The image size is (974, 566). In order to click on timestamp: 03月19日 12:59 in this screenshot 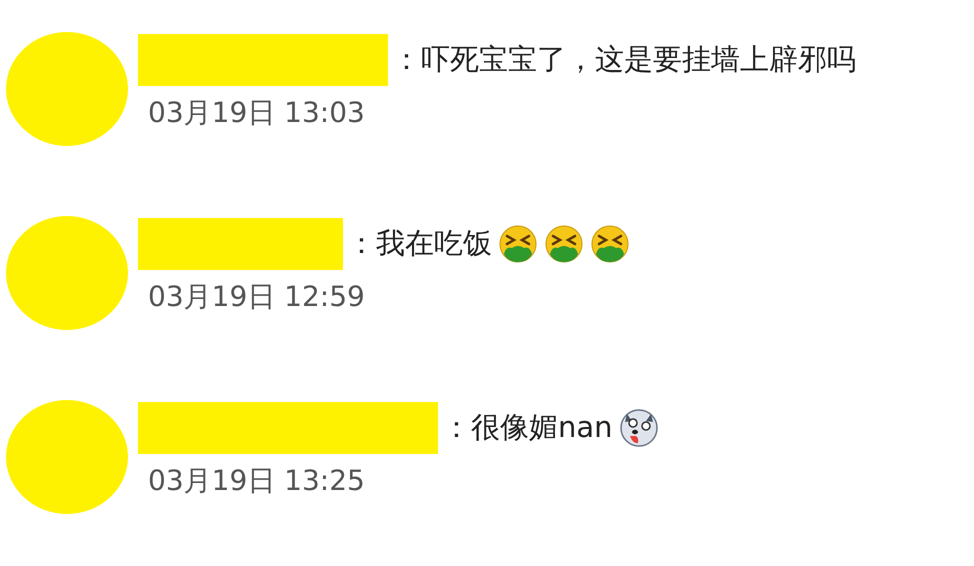, I will do `click(257, 297)`.